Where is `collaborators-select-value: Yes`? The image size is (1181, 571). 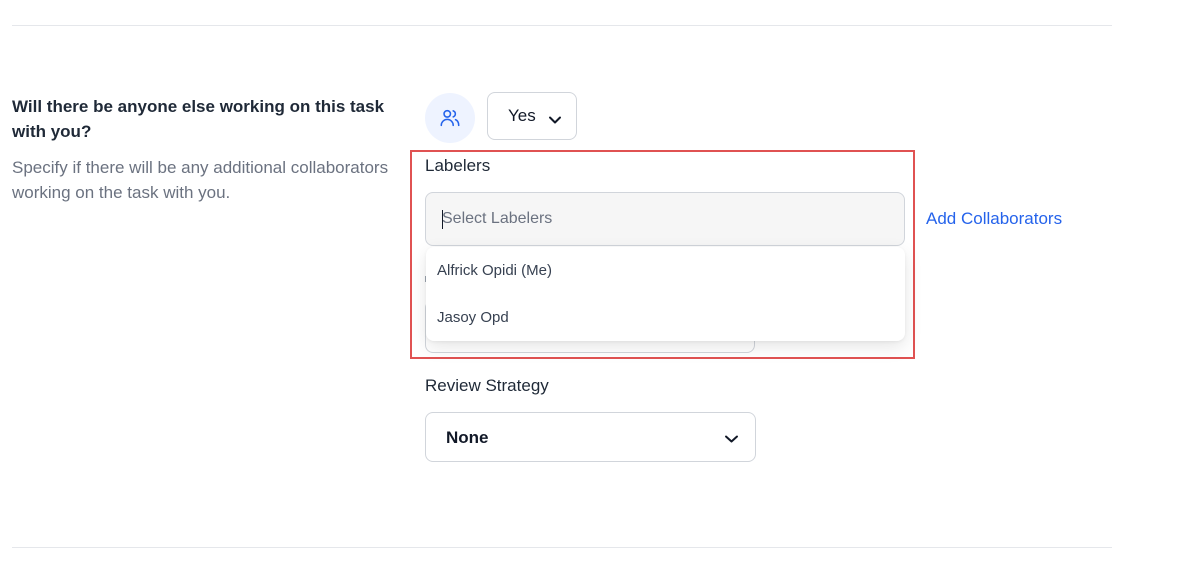 collaborators-select-value: Yes is located at coordinates (522, 115).